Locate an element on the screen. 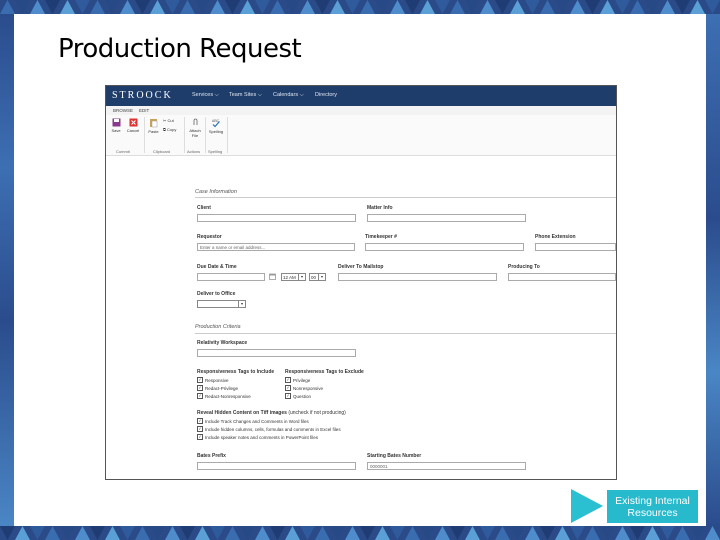 The width and height of the screenshot is (720, 540). right-pattern-band is located at coordinates (713, 270).